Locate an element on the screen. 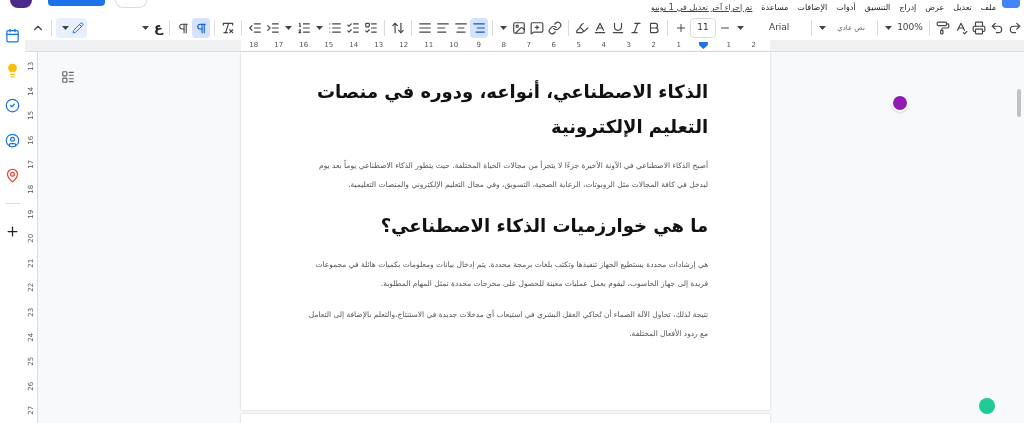 The height and width of the screenshot is (423, 1024). account-avatar is located at coordinates (21, 4).